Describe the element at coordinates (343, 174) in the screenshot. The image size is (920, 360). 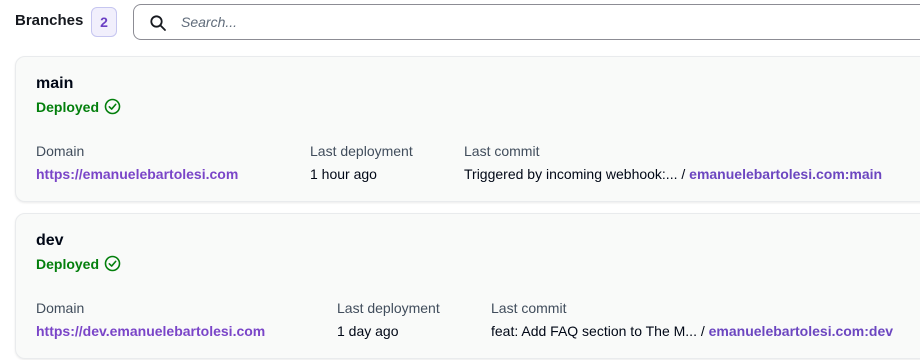
I see `last-deployment-value: 1 hour ago` at that location.